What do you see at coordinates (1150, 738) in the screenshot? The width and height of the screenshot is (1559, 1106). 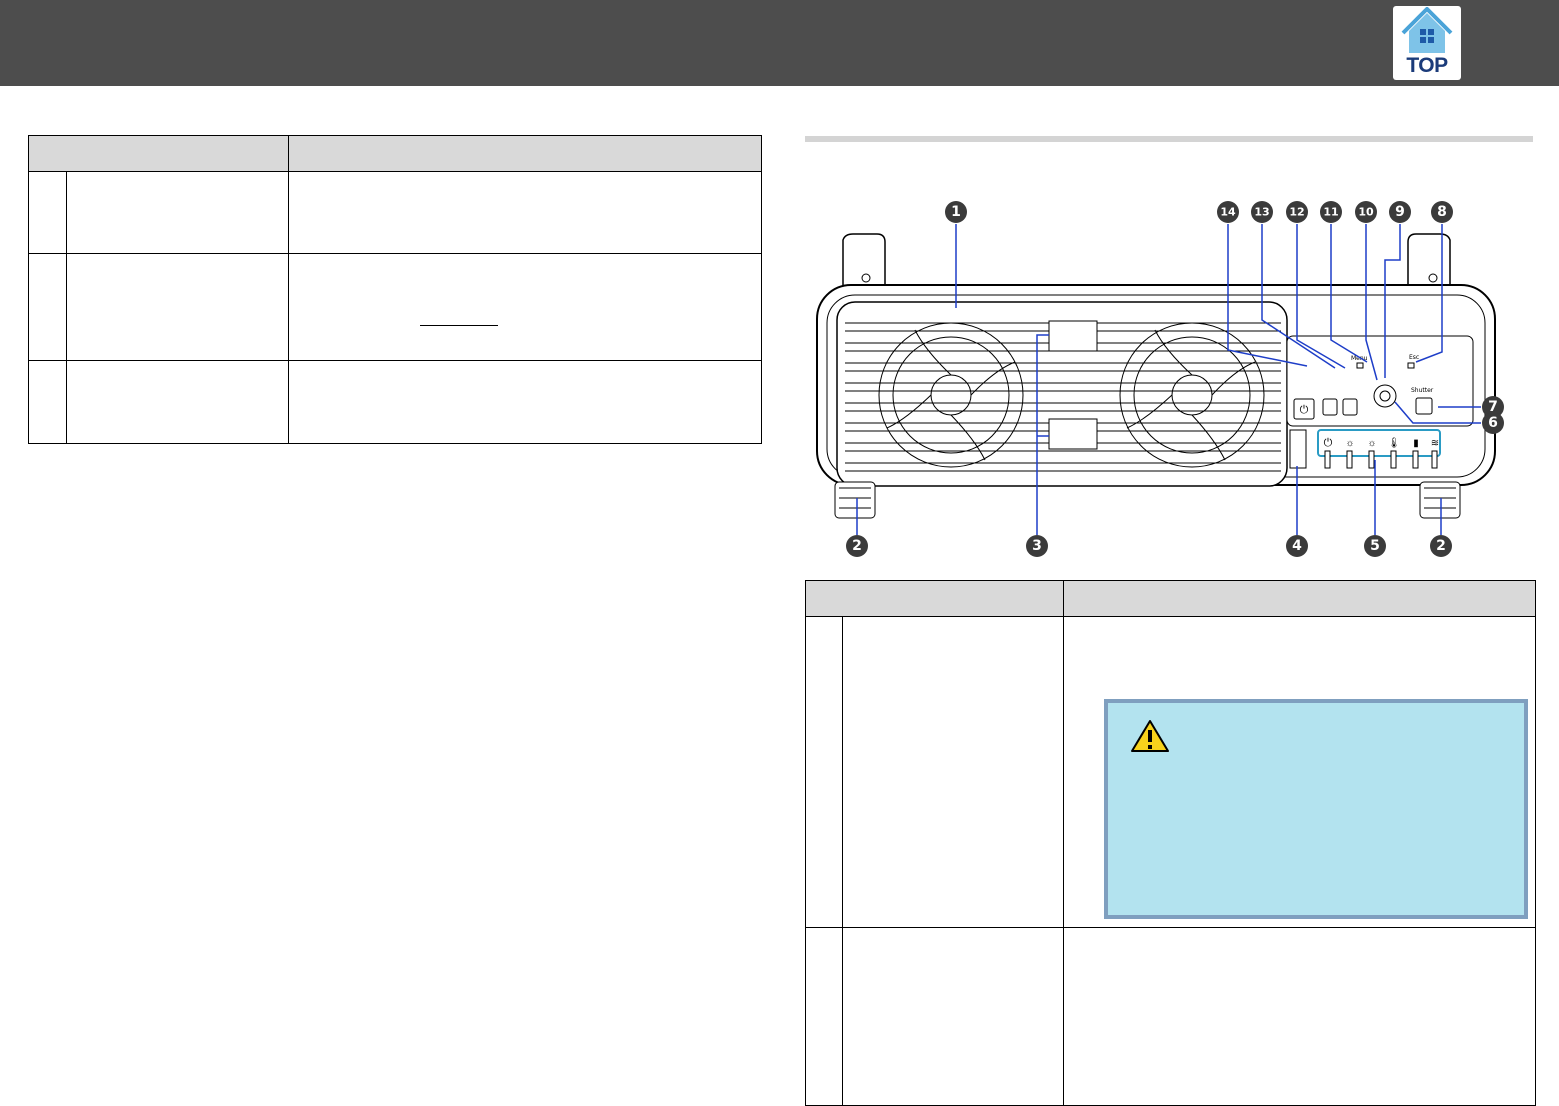 I see `warning-icon` at bounding box center [1150, 738].